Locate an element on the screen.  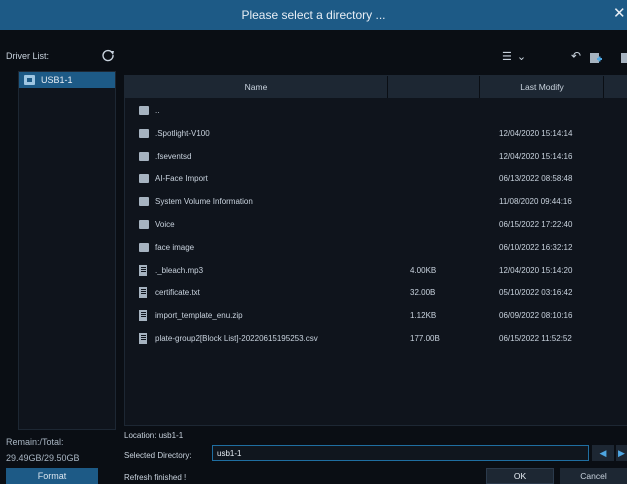
row-last-modify: 06/10/2022 16:32:12 is located at coordinates (536, 247).